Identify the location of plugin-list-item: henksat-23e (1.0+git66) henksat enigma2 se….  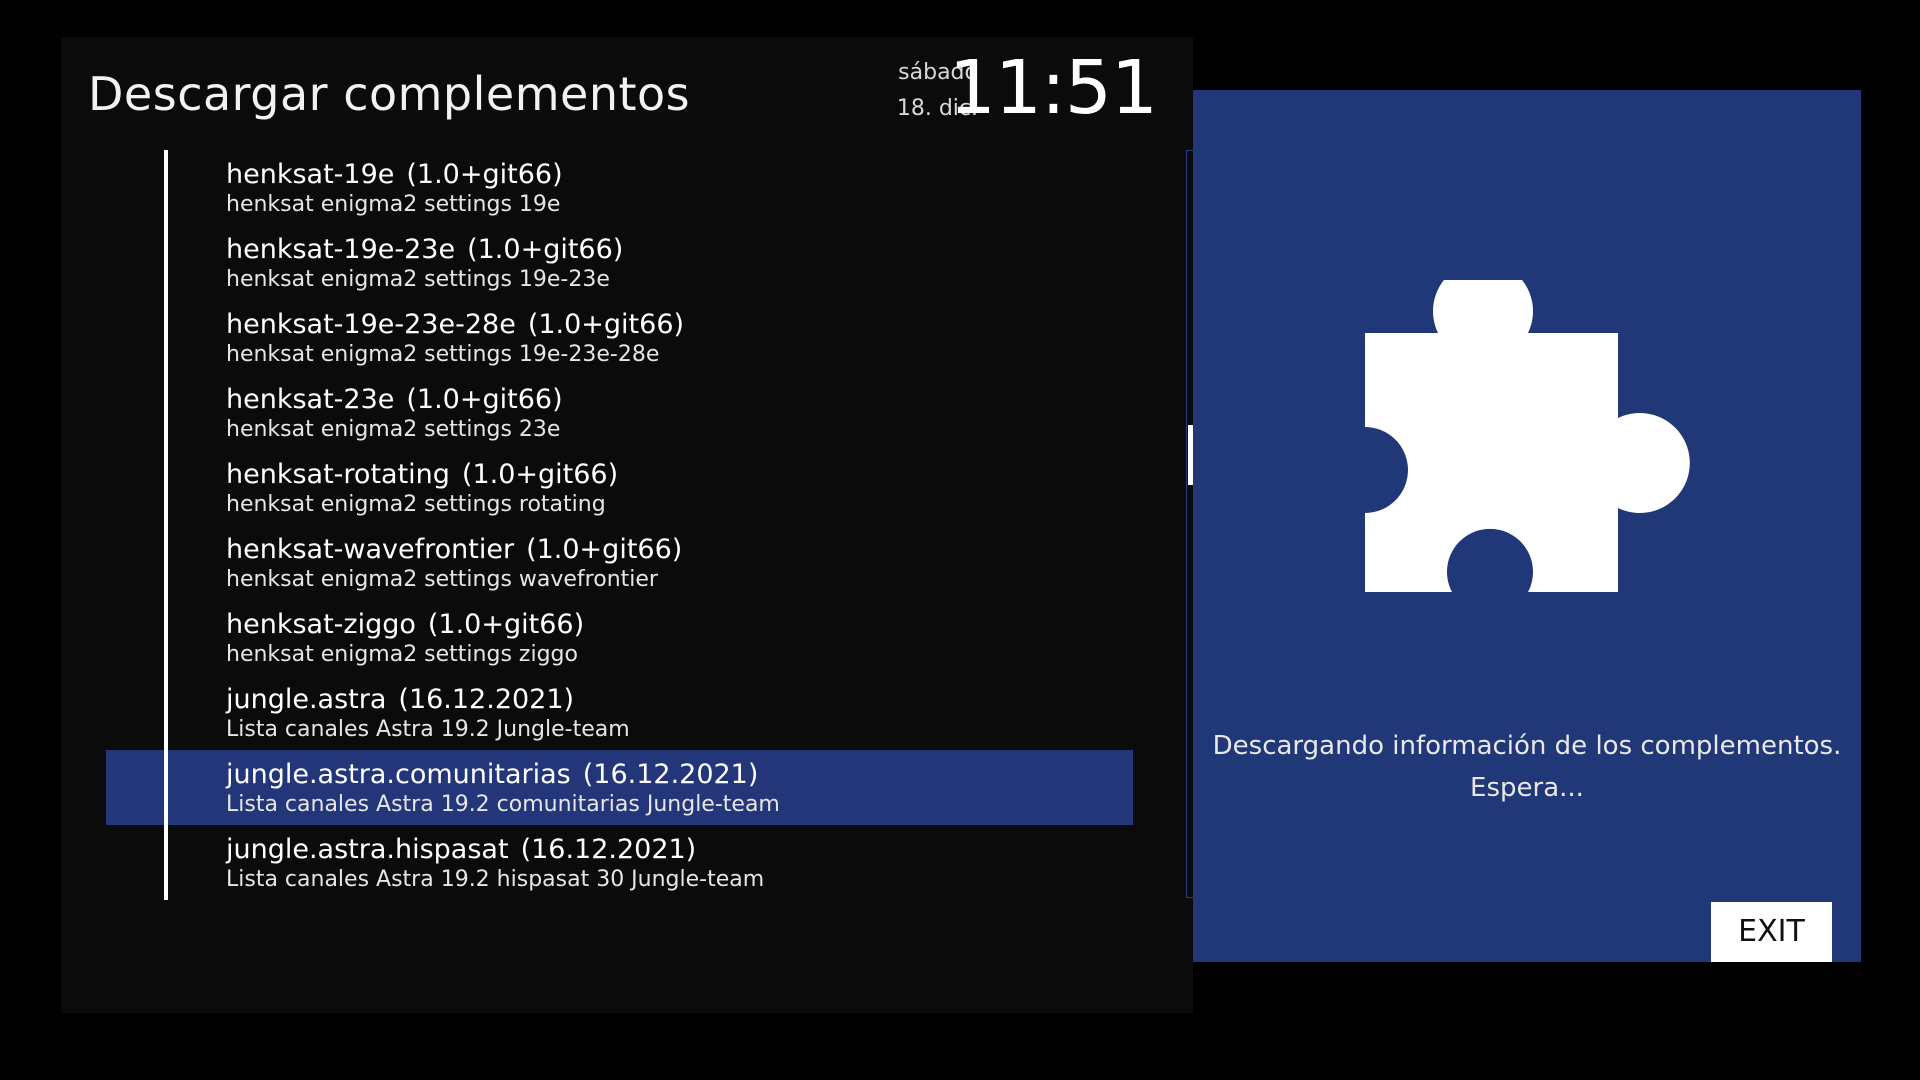
(619, 412).